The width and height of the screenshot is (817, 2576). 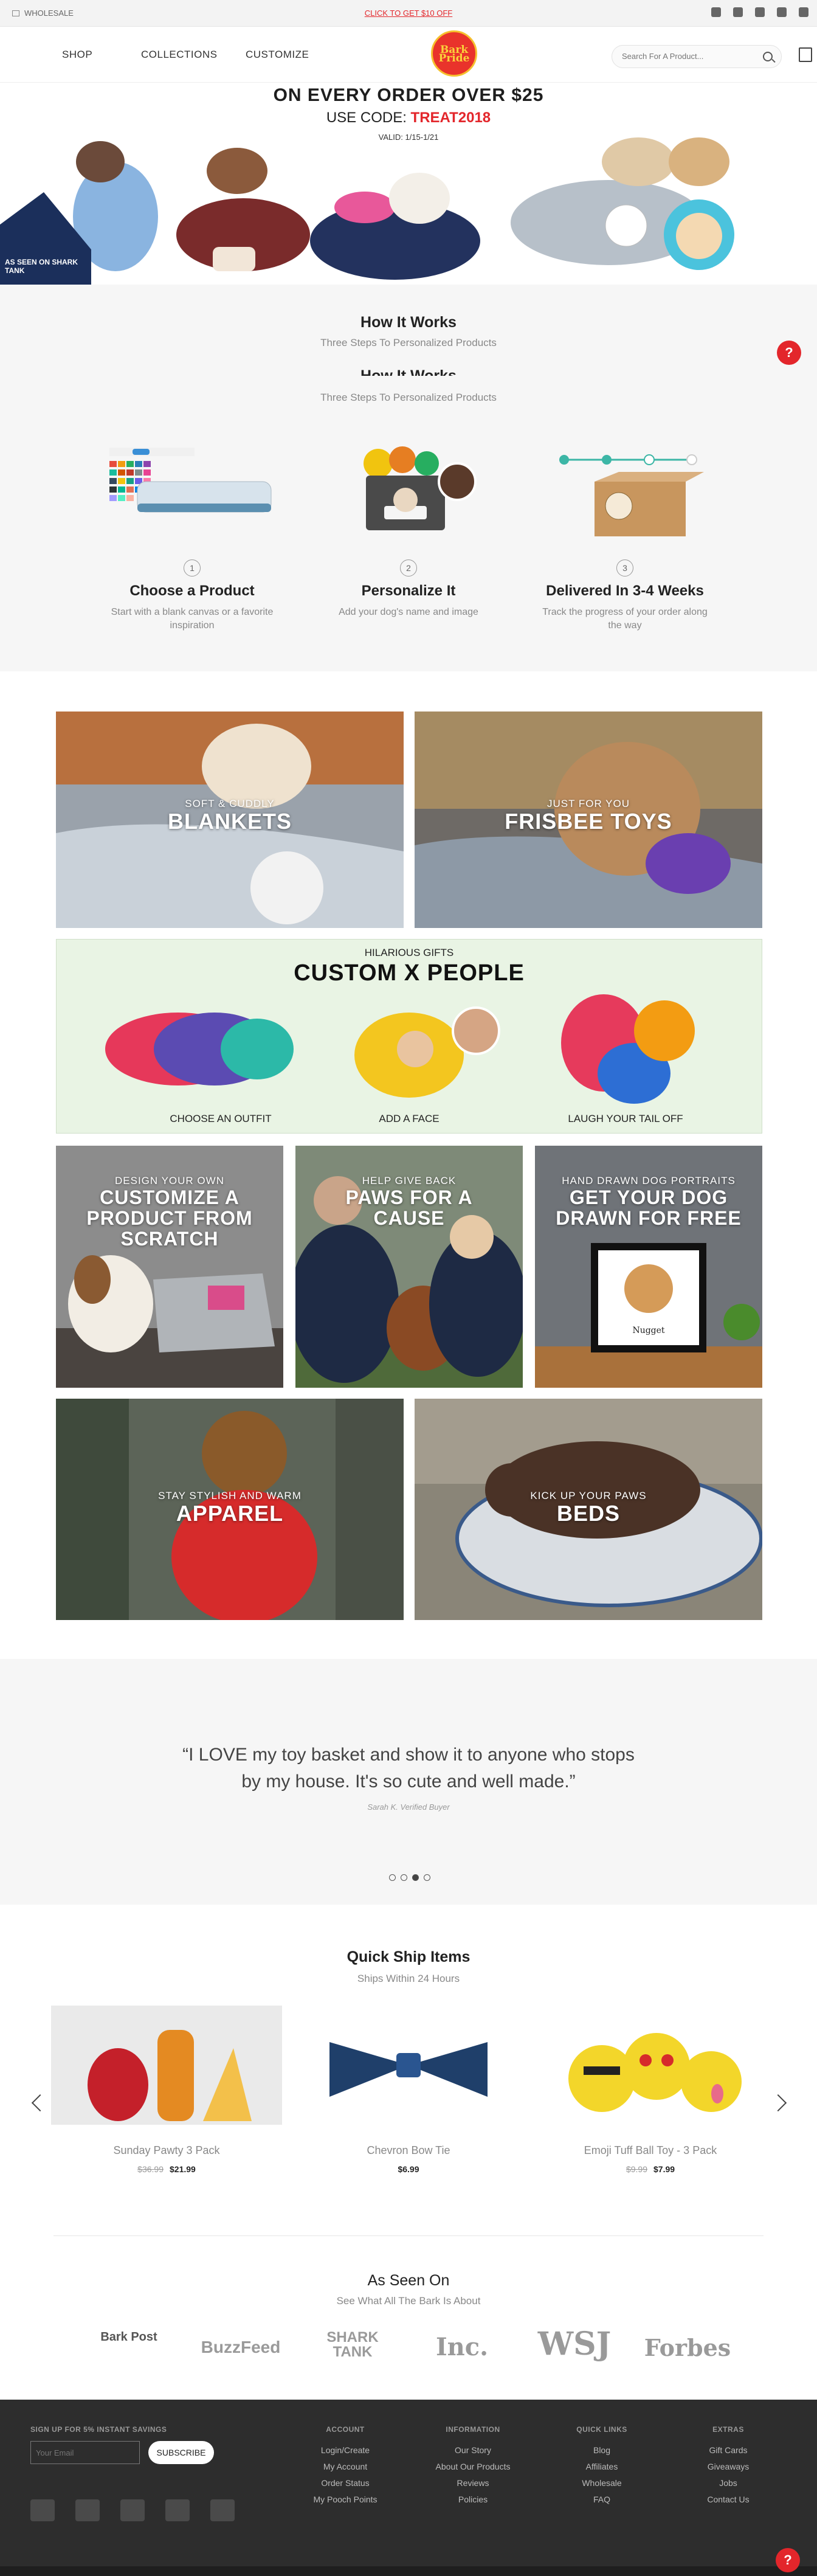 I want to click on logo-text: Bark Pride, so click(x=454, y=54).